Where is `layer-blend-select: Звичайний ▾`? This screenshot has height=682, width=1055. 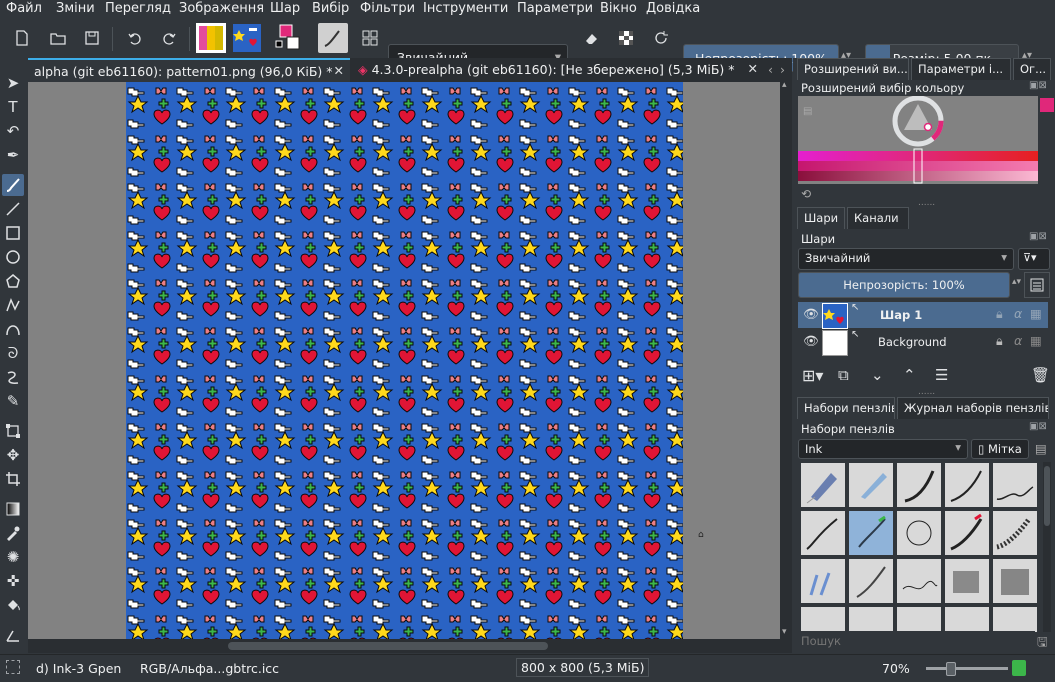 layer-blend-select: Звичайний ▾ is located at coordinates (906, 259).